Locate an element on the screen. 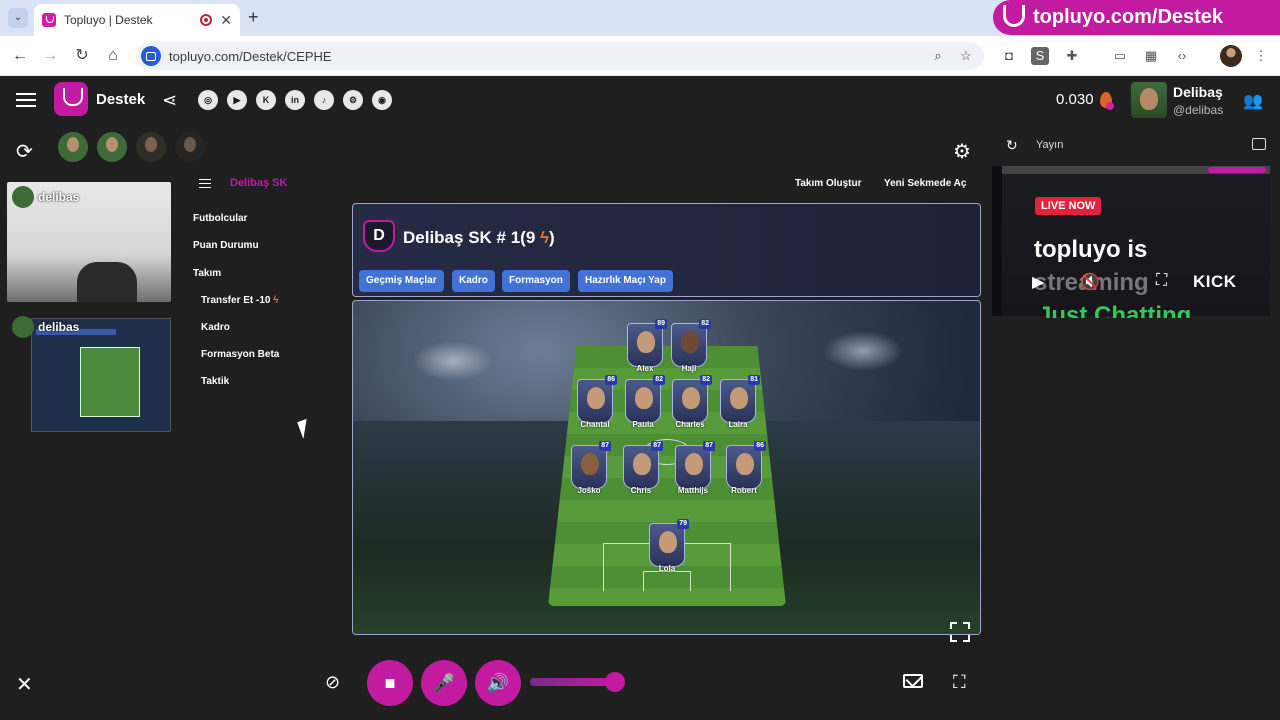 Image resolution: width=1280 pixels, height=720 pixels. video-tile: delibas is located at coordinates (89, 242).